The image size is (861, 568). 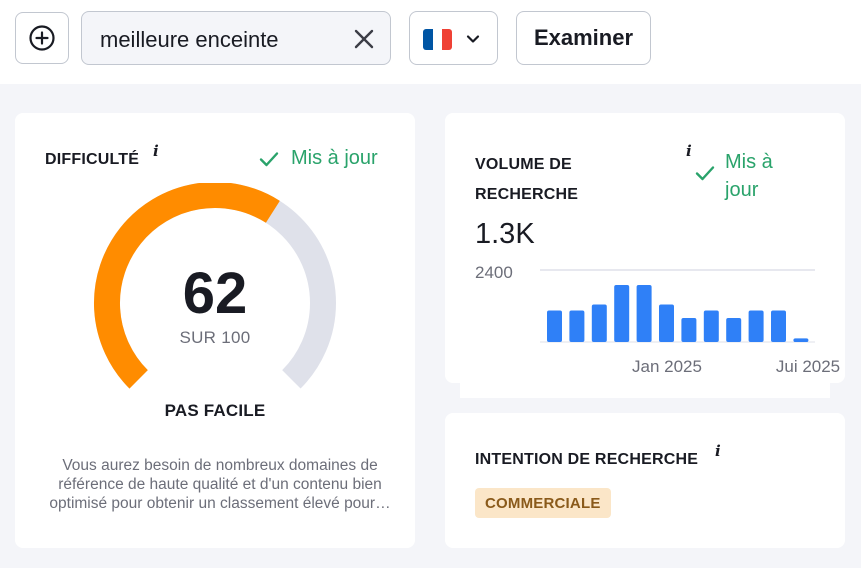 I want to click on search-value: meilleure enceinte, so click(x=189, y=40).